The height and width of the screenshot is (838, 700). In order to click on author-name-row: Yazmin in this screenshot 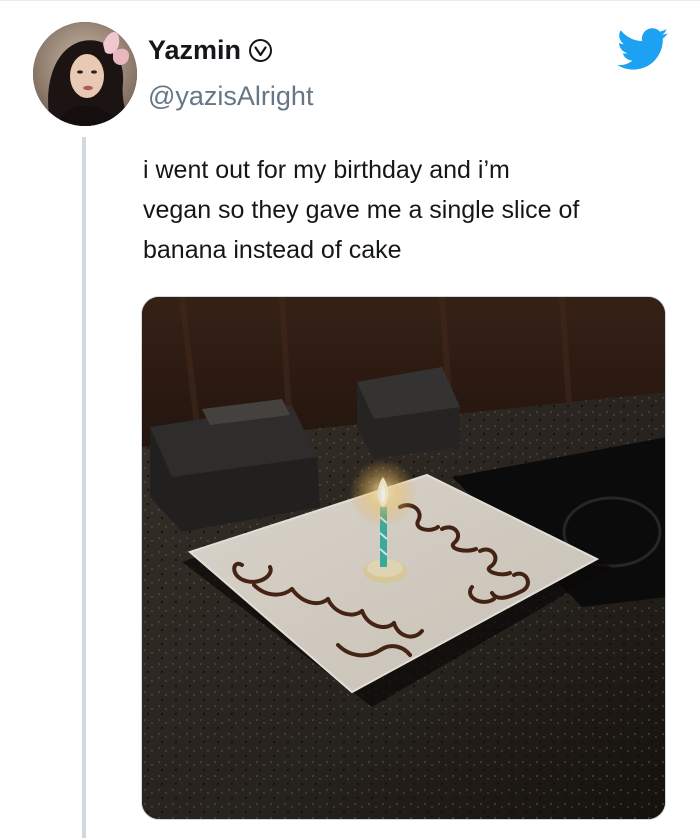, I will do `click(210, 50)`.